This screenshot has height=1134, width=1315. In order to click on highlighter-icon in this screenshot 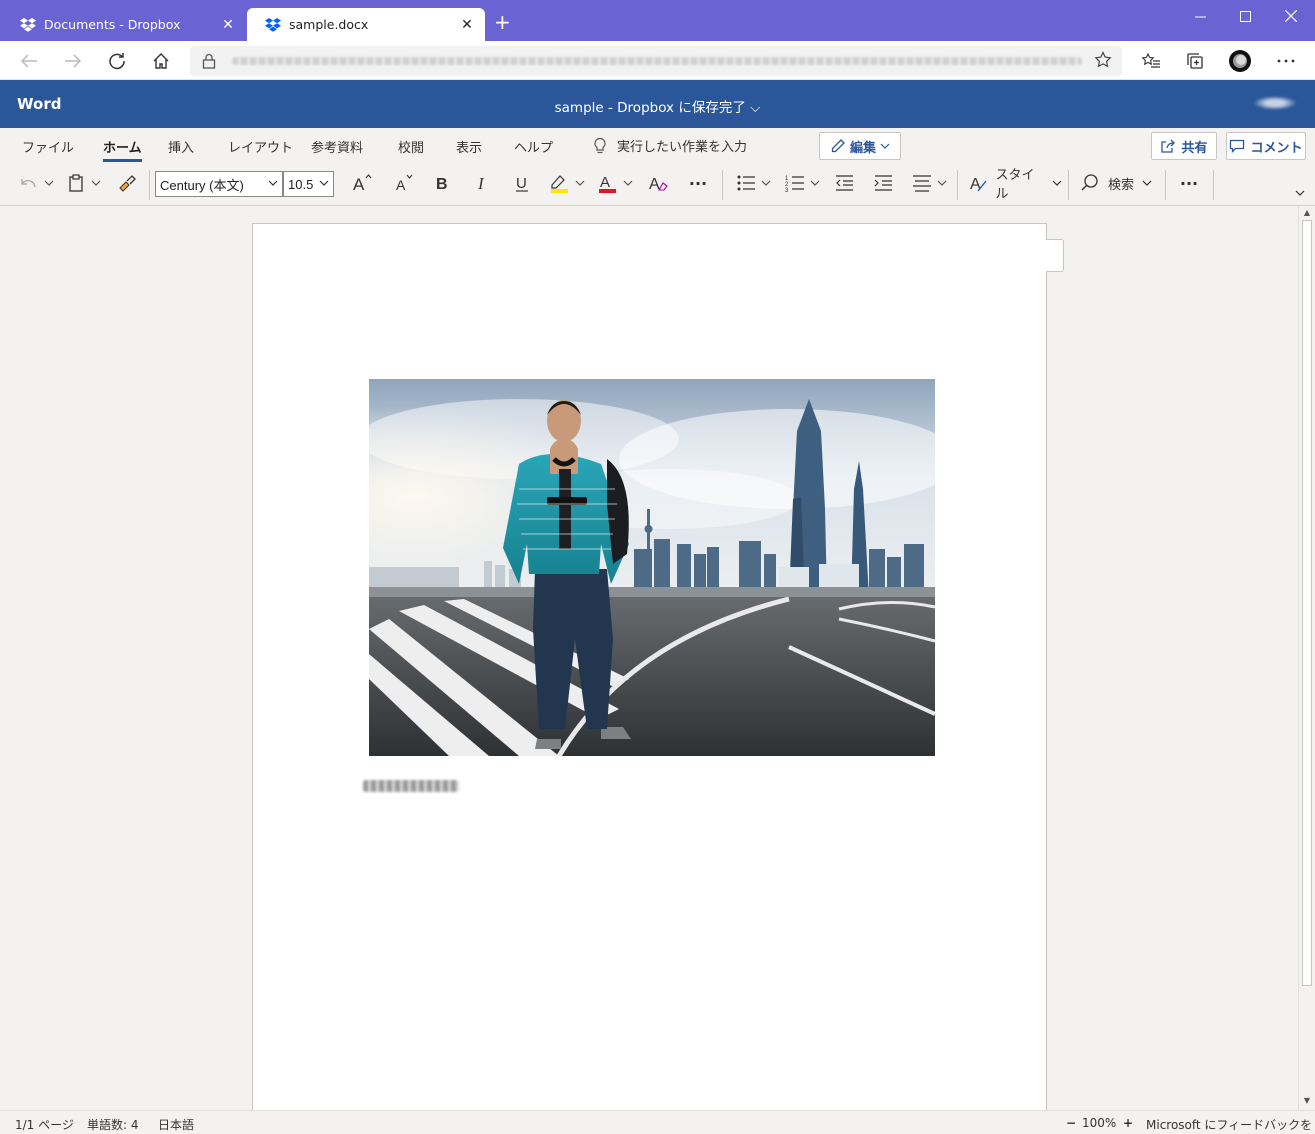, I will do `click(568, 184)`.